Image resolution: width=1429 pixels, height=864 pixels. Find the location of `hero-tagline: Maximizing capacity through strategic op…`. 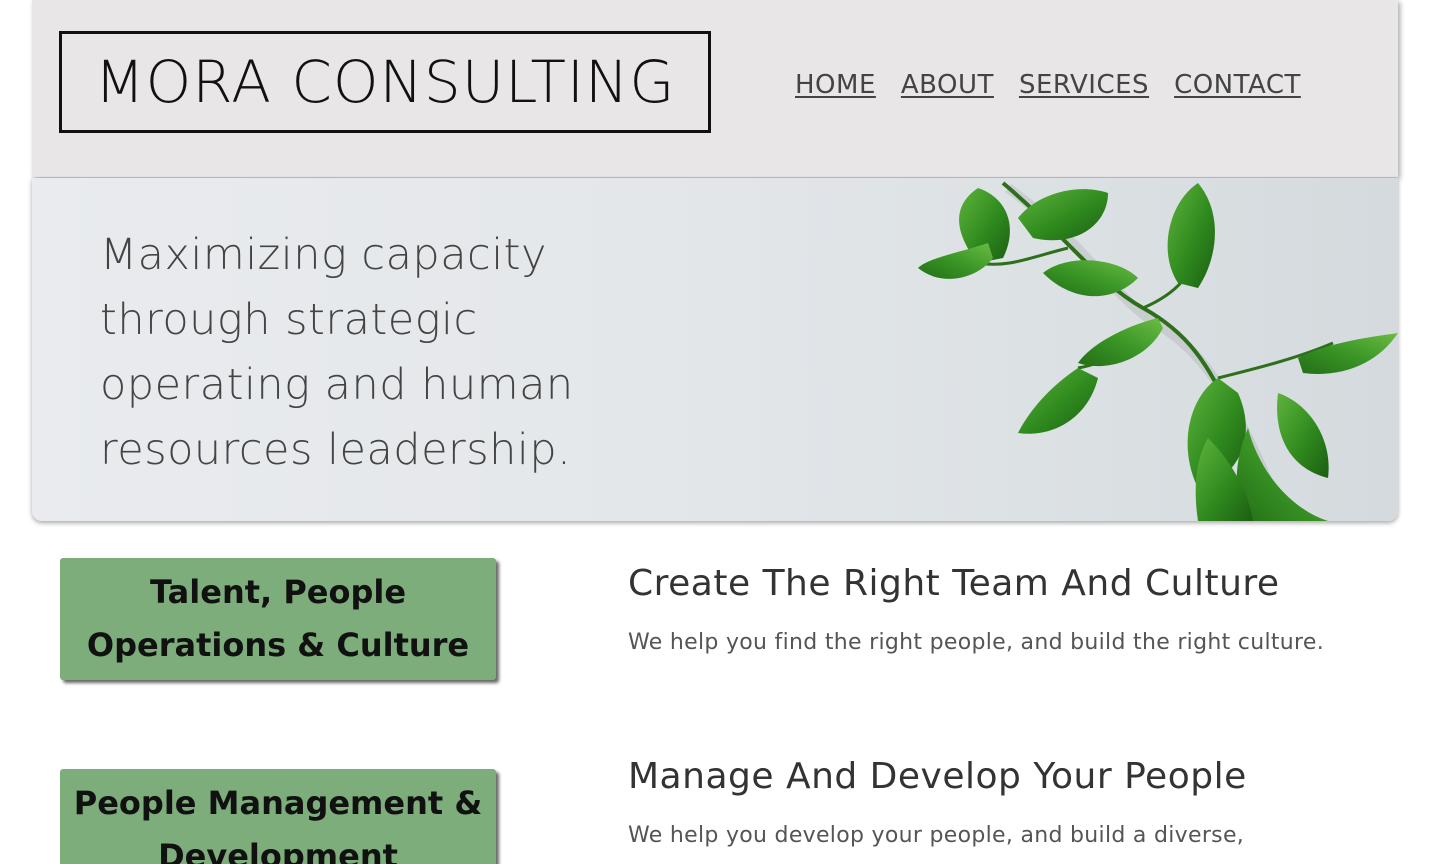

hero-tagline: Maximizing capacity through strategic op… is located at coordinates (360, 353).